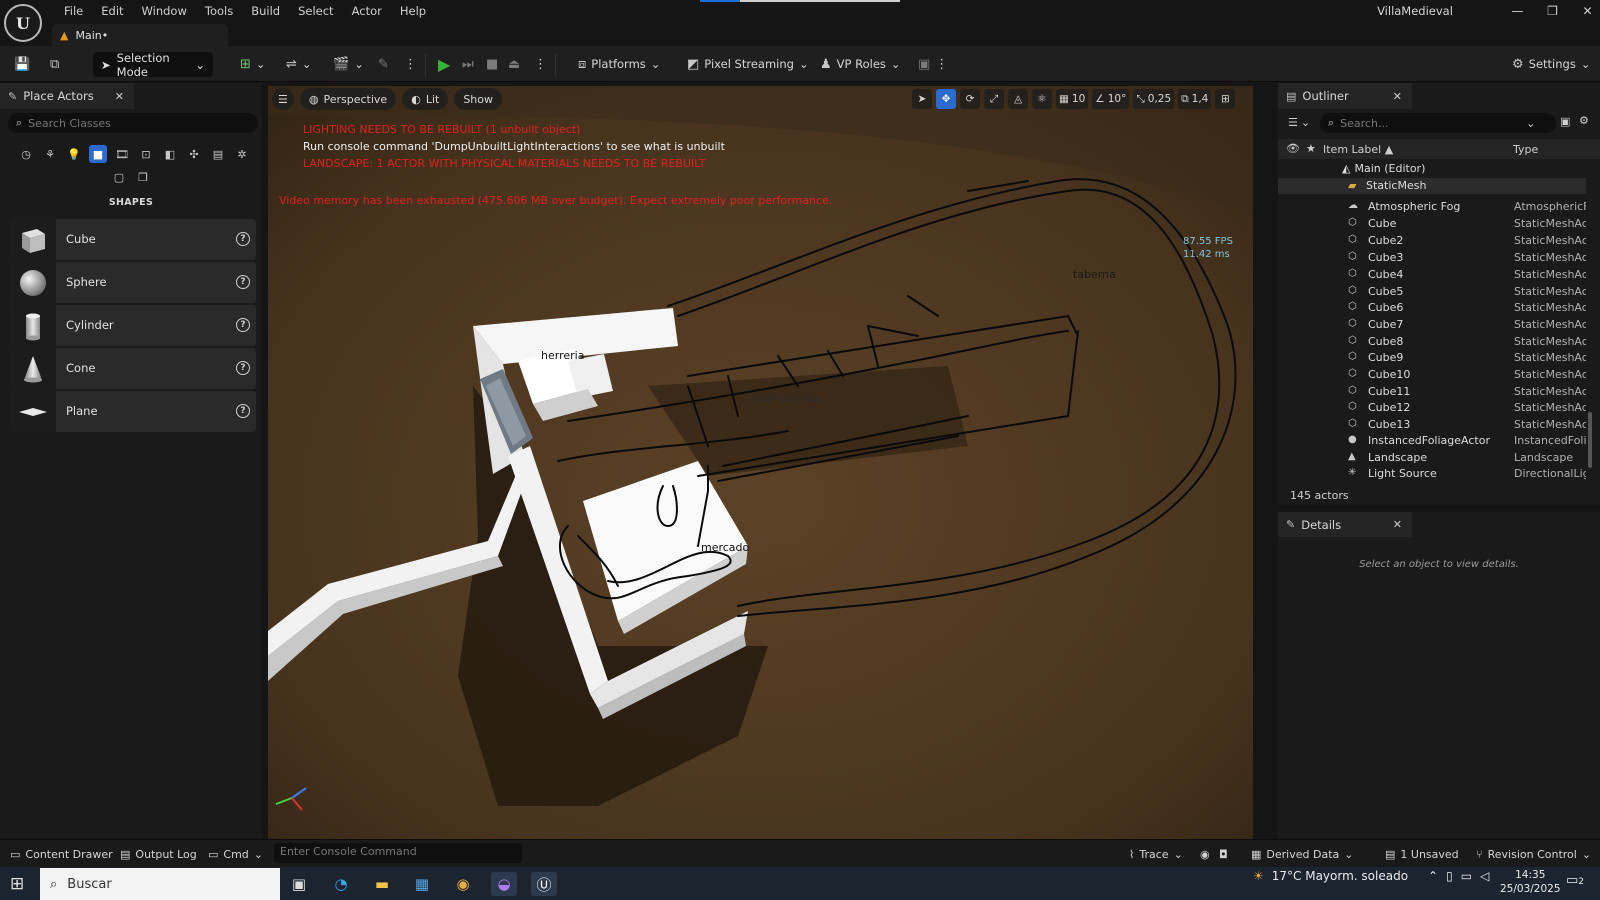 The width and height of the screenshot is (1600, 900). Describe the element at coordinates (468, 64) in the screenshot. I see `step-button: ⏭` at that location.